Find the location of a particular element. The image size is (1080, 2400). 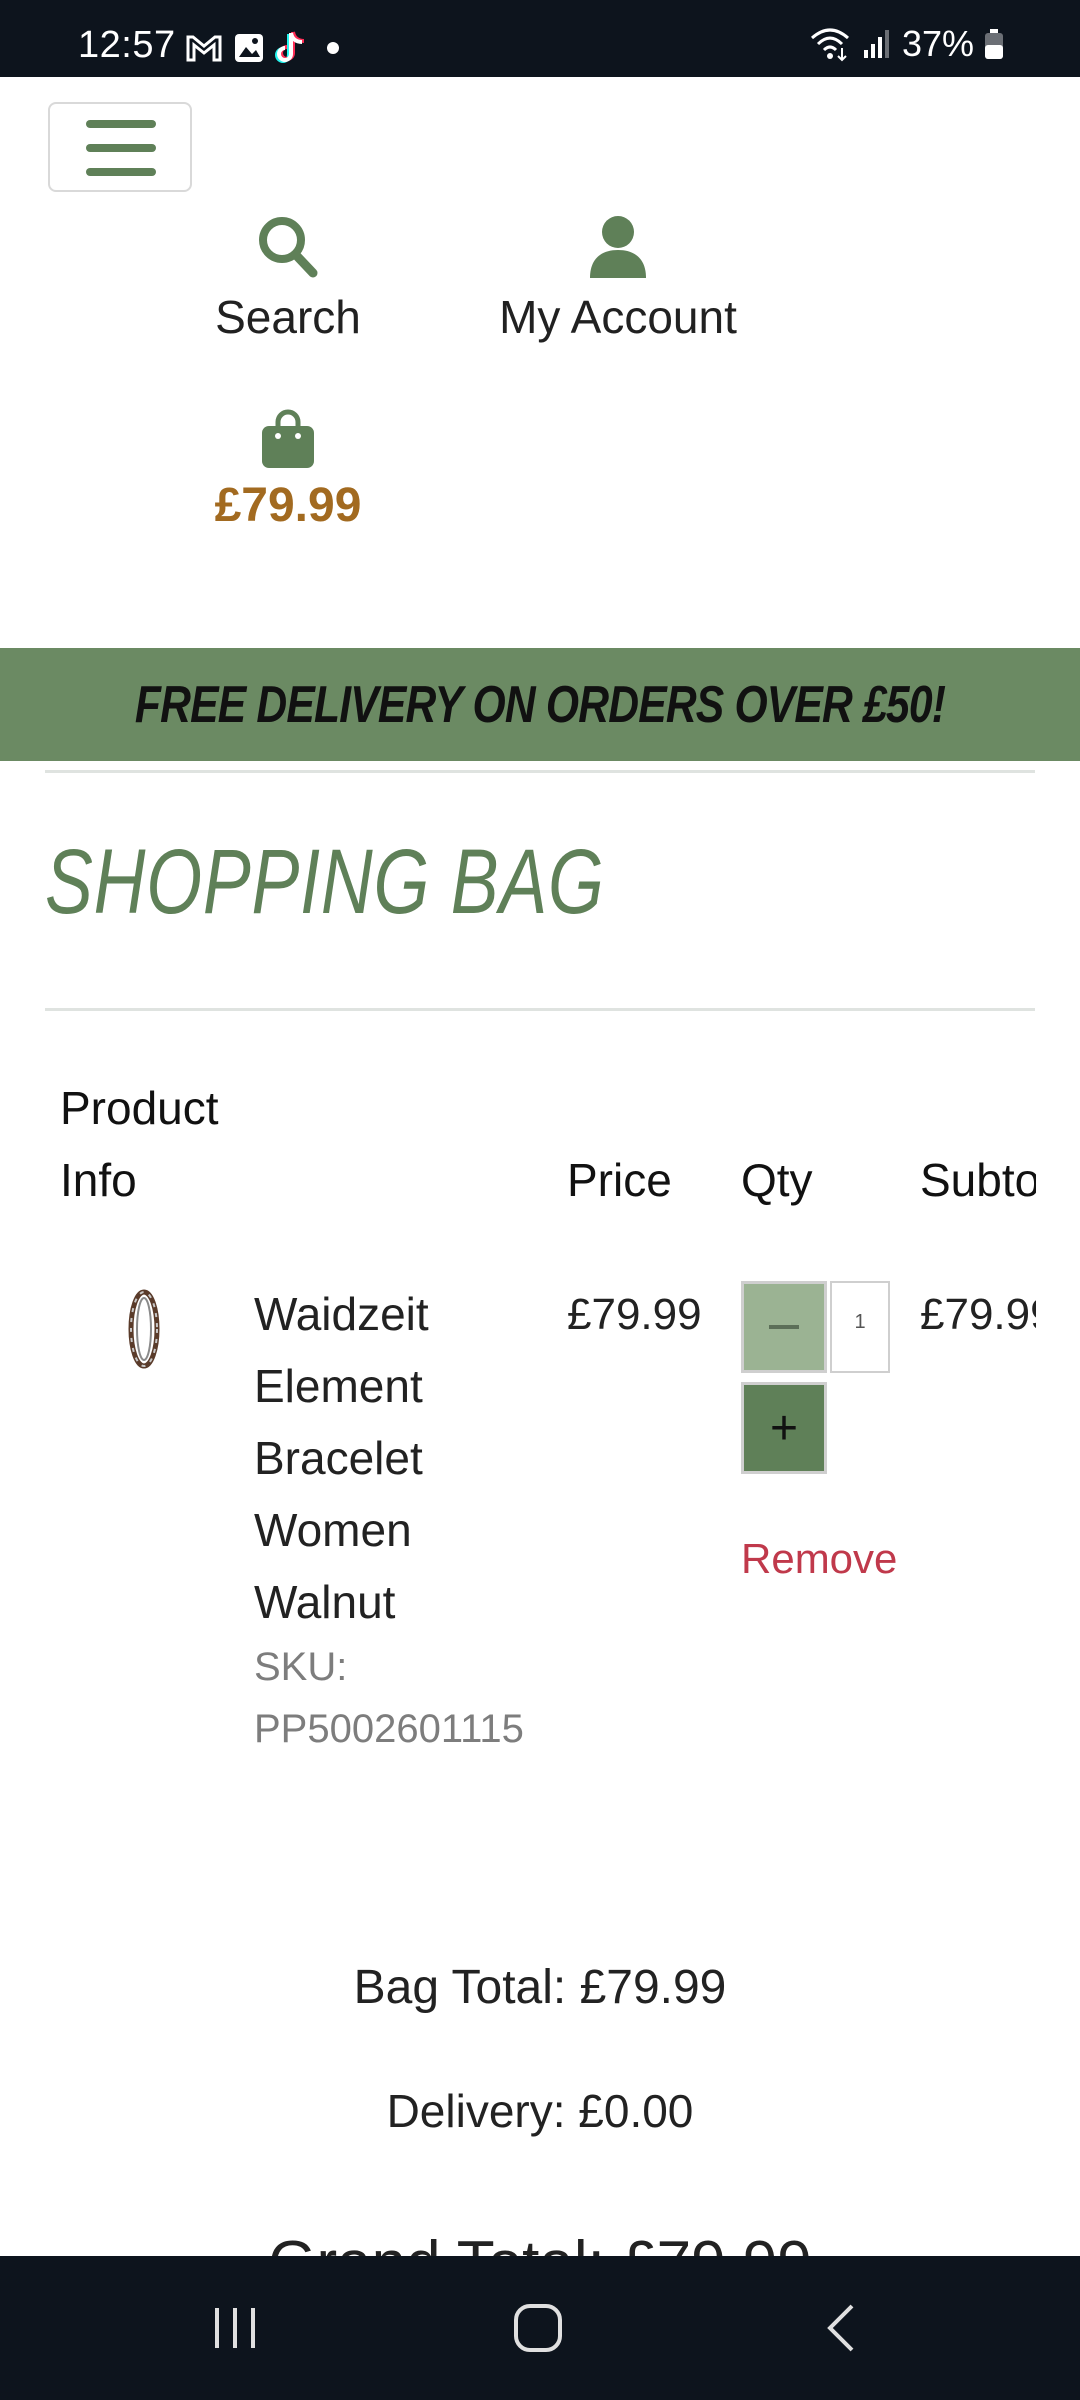

sku-label: SKU: is located at coordinates (301, 1667).